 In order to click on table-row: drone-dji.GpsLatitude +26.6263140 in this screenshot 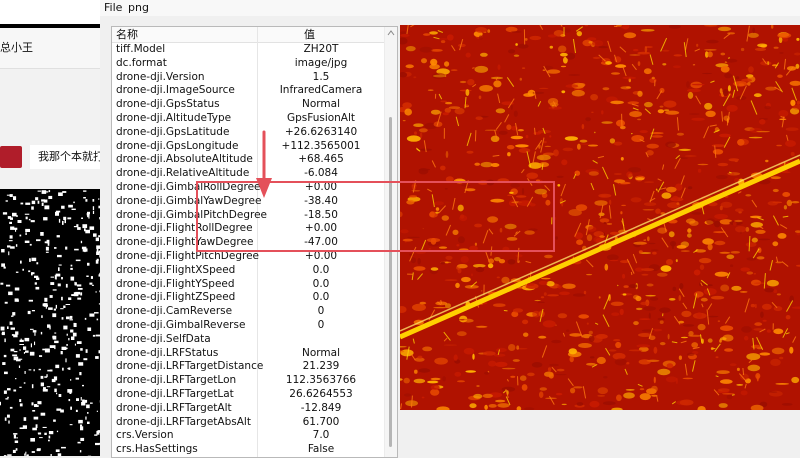, I will do `click(248, 133)`.